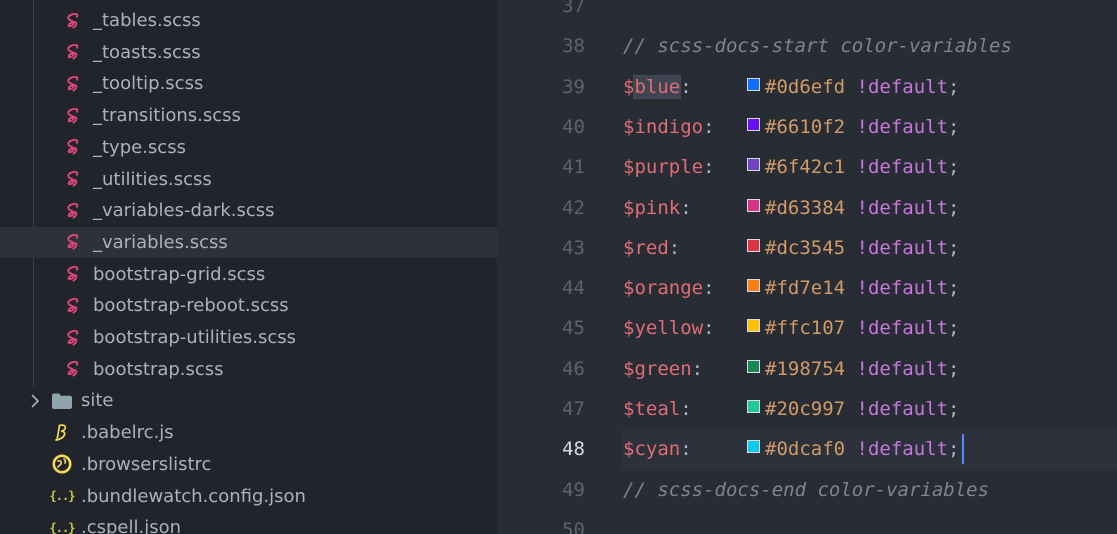  What do you see at coordinates (248, 242) in the screenshot?
I see `file-item-variables-scss: _variables.scss` at bounding box center [248, 242].